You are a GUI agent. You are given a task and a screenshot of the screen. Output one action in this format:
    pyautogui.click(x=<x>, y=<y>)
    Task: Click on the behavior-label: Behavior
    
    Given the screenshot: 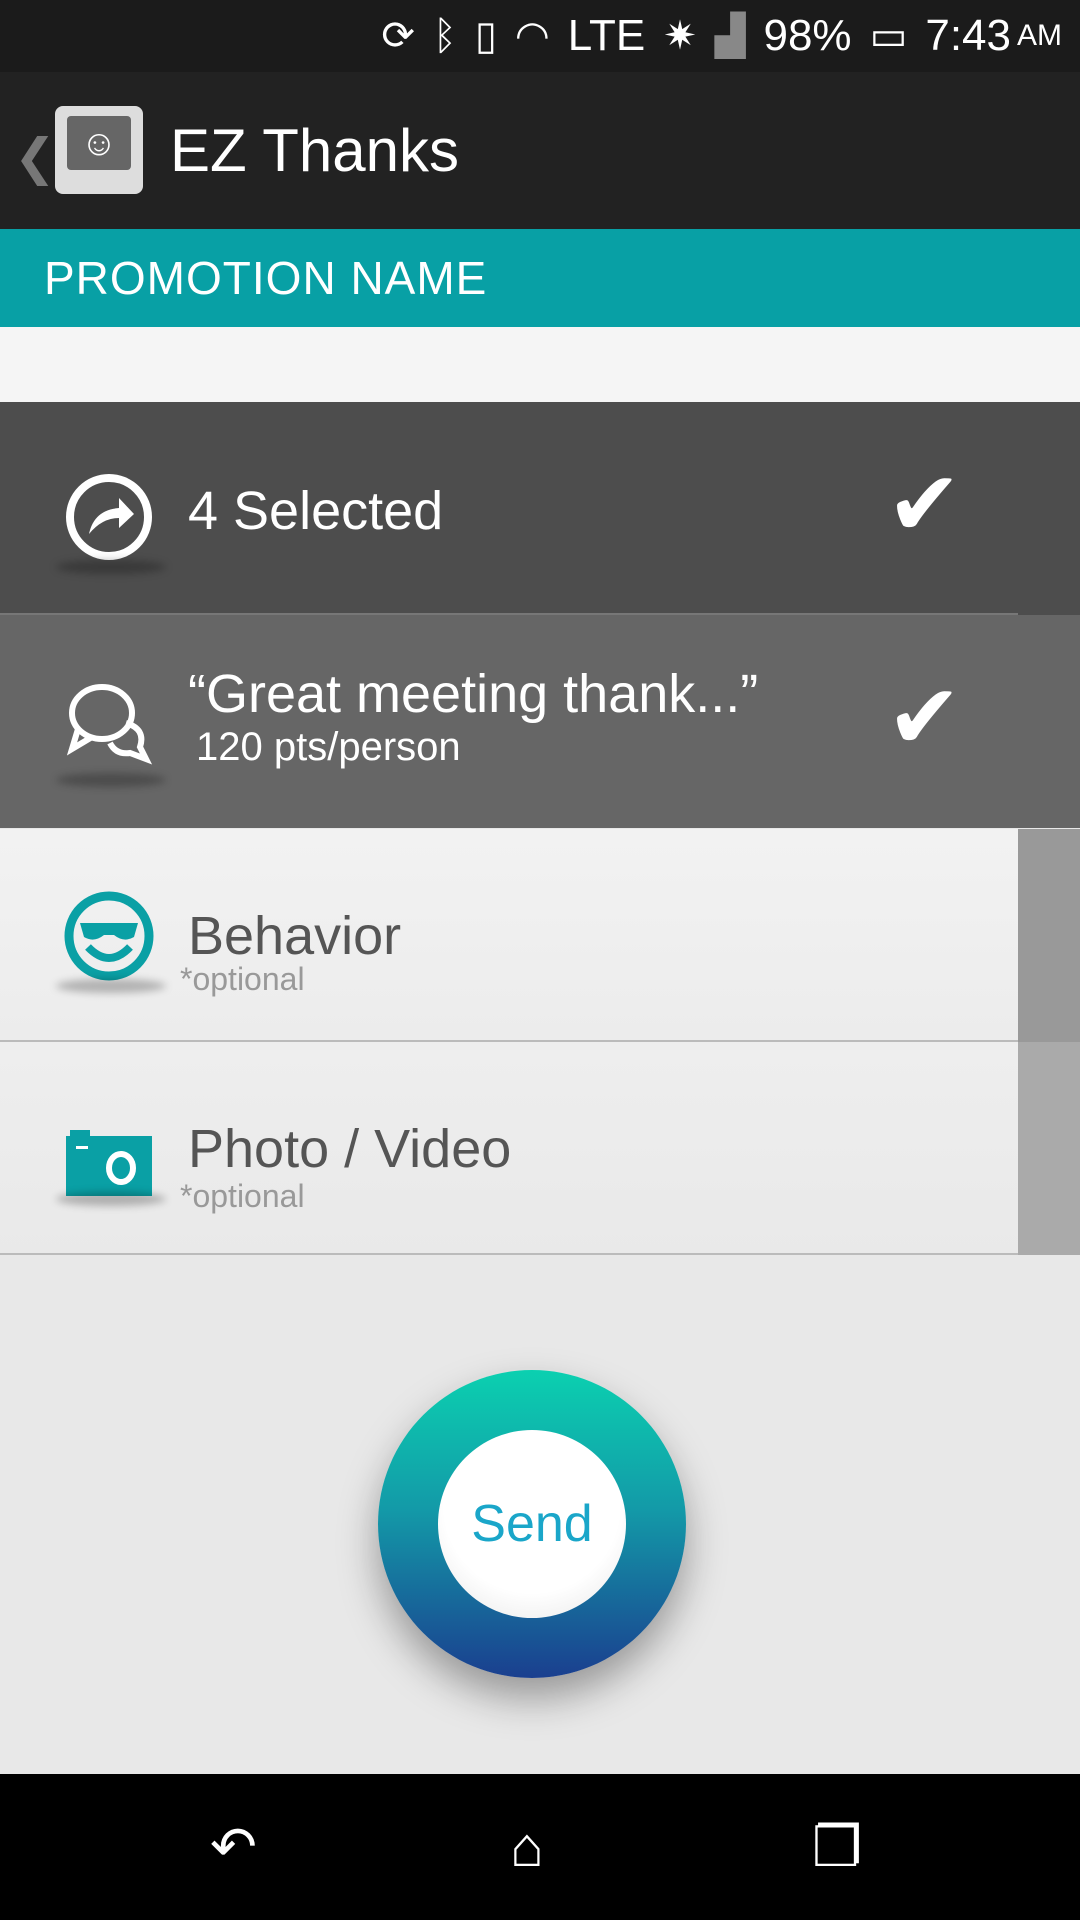 What is the action you would take?
    pyautogui.click(x=295, y=936)
    